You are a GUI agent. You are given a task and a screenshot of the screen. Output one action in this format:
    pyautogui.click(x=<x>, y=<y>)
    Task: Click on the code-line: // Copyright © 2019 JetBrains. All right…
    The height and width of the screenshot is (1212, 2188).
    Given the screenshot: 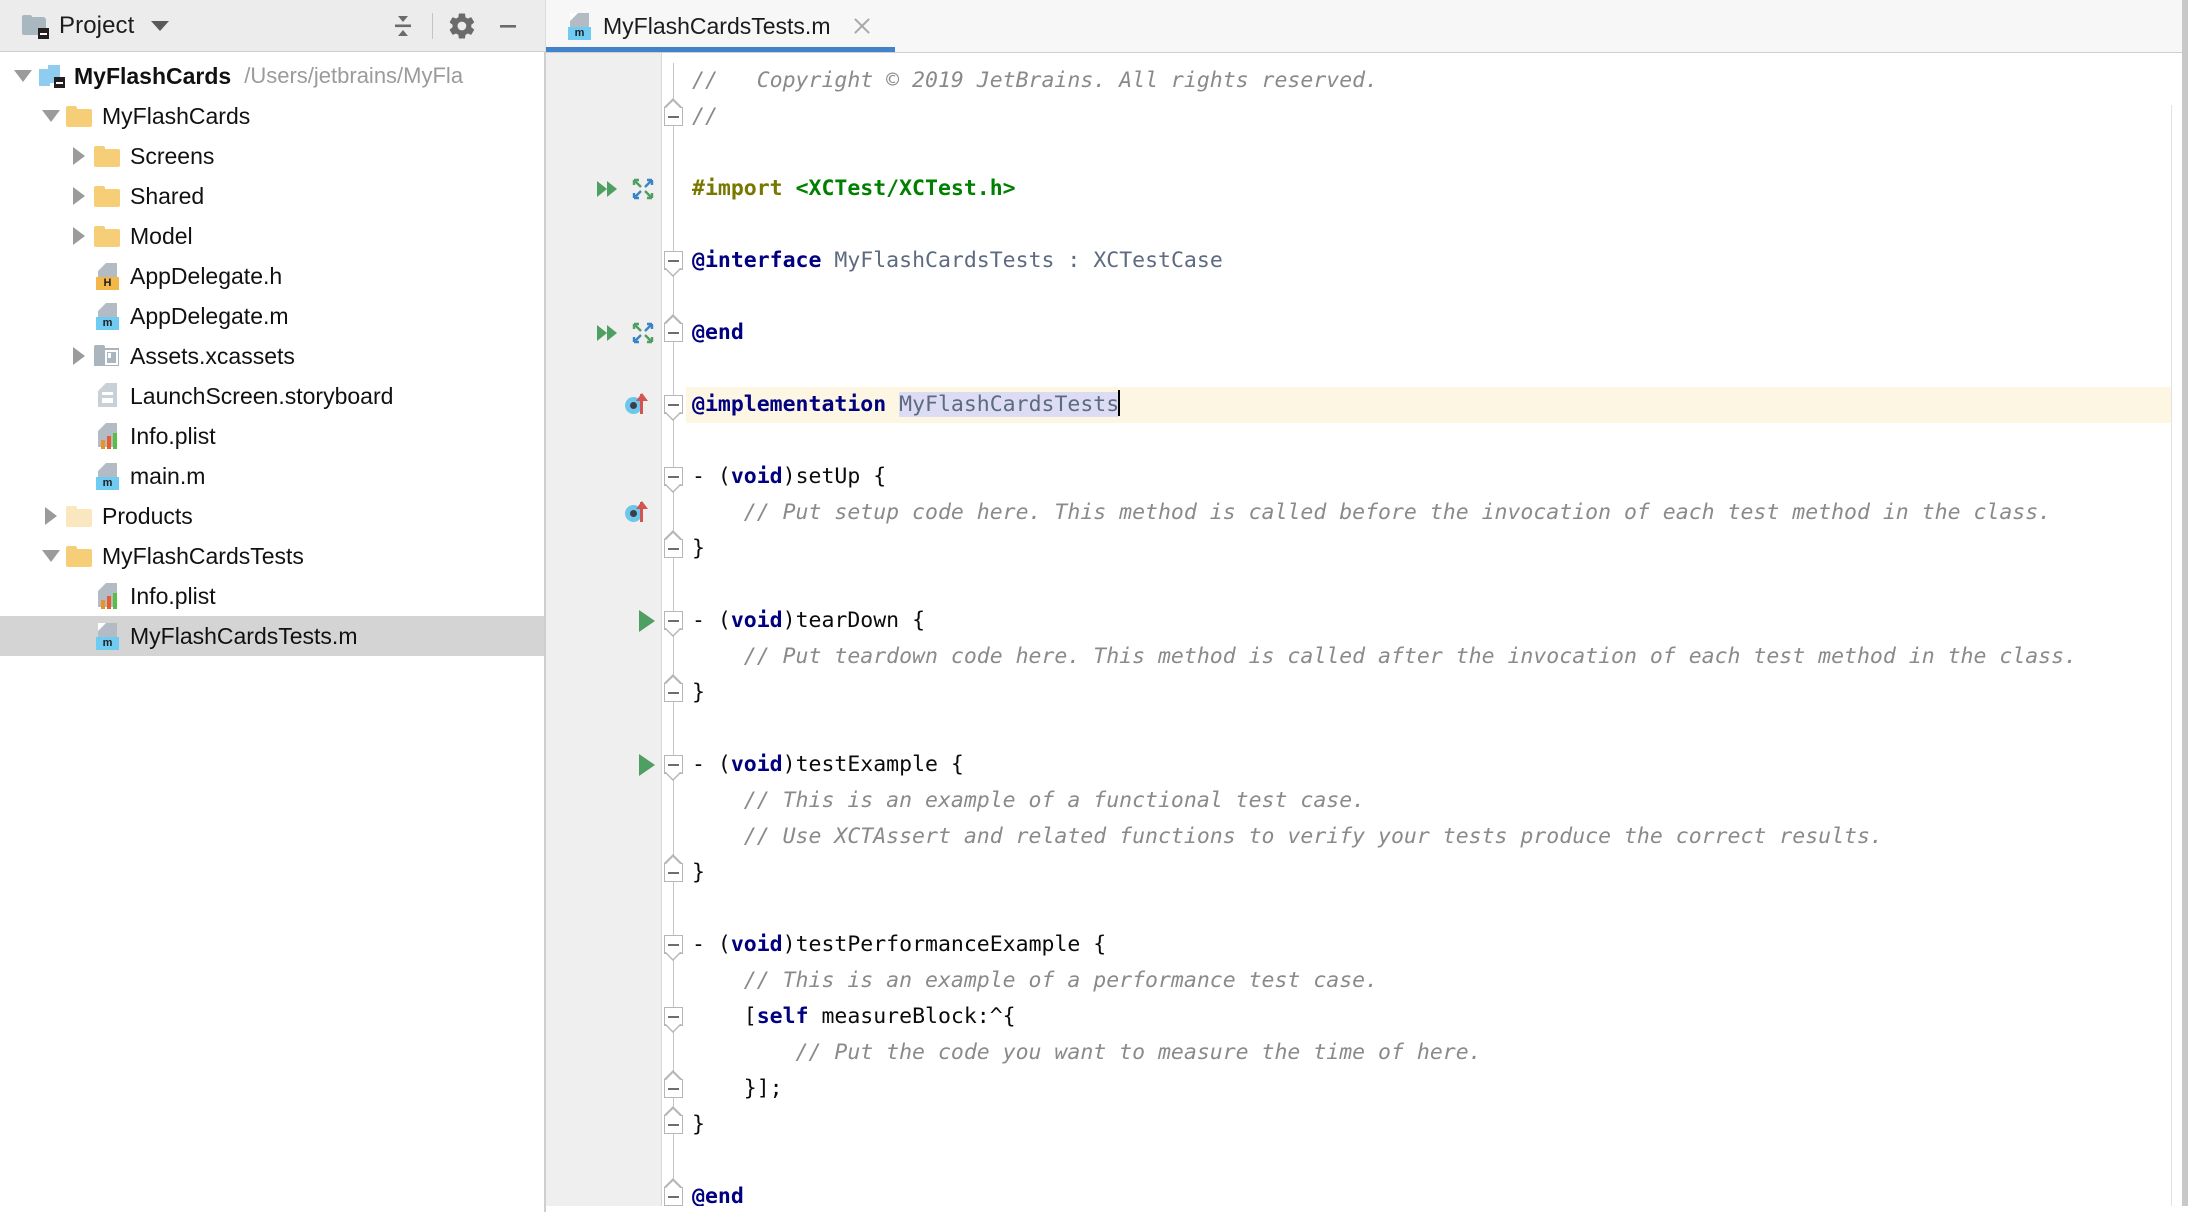 What is the action you would take?
    pyautogui.click(x=1437, y=81)
    